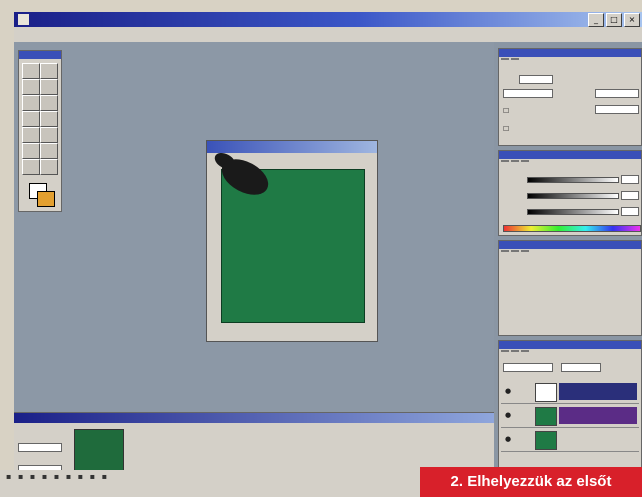  What do you see at coordinates (630, 195) in the screenshot?
I see `green-value-field` at bounding box center [630, 195].